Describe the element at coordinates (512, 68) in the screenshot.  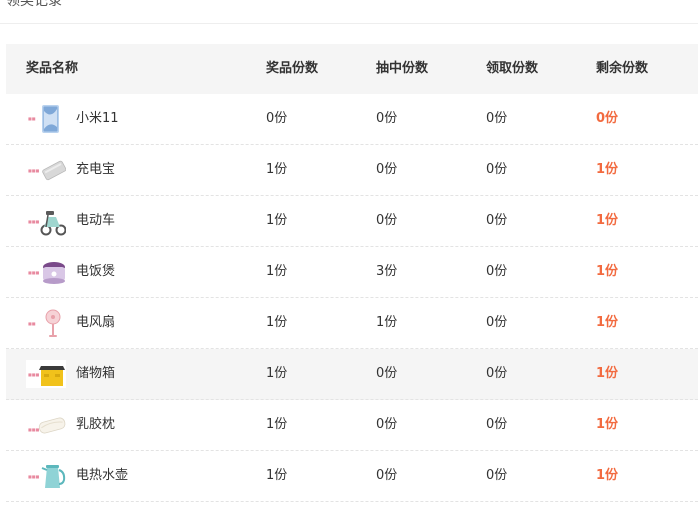
I see `header-claimed-count: 领取份数` at that location.